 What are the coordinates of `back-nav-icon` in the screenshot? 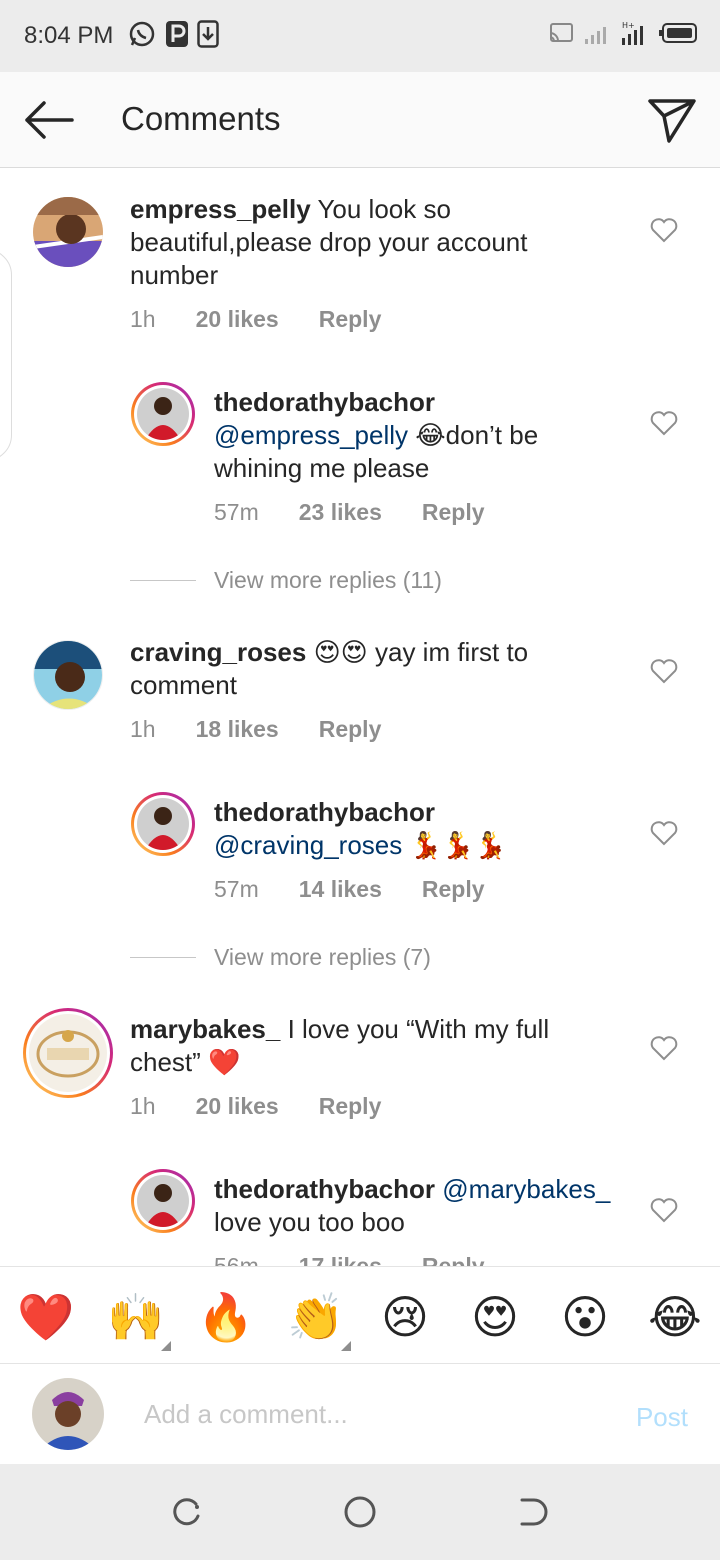 It's located at (534, 1512).